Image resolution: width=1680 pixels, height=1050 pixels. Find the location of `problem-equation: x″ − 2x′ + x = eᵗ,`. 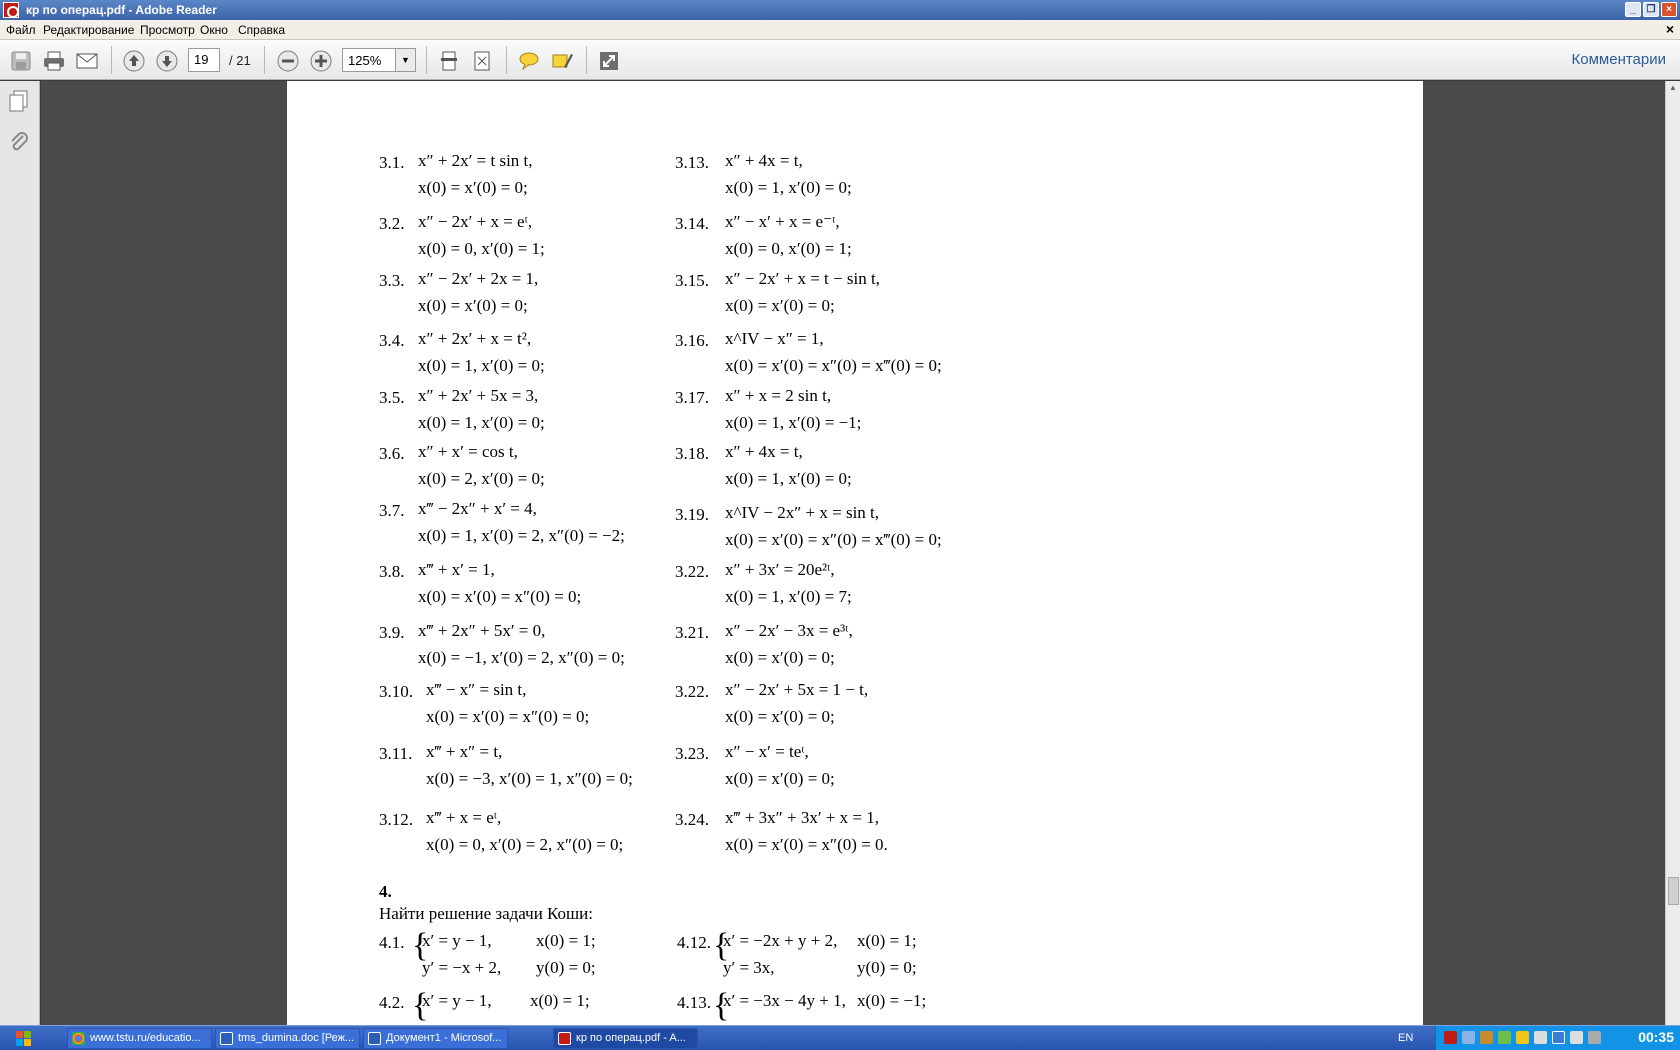

problem-equation: x″ − 2x′ + x = eᵗ, is located at coordinates (475, 221).